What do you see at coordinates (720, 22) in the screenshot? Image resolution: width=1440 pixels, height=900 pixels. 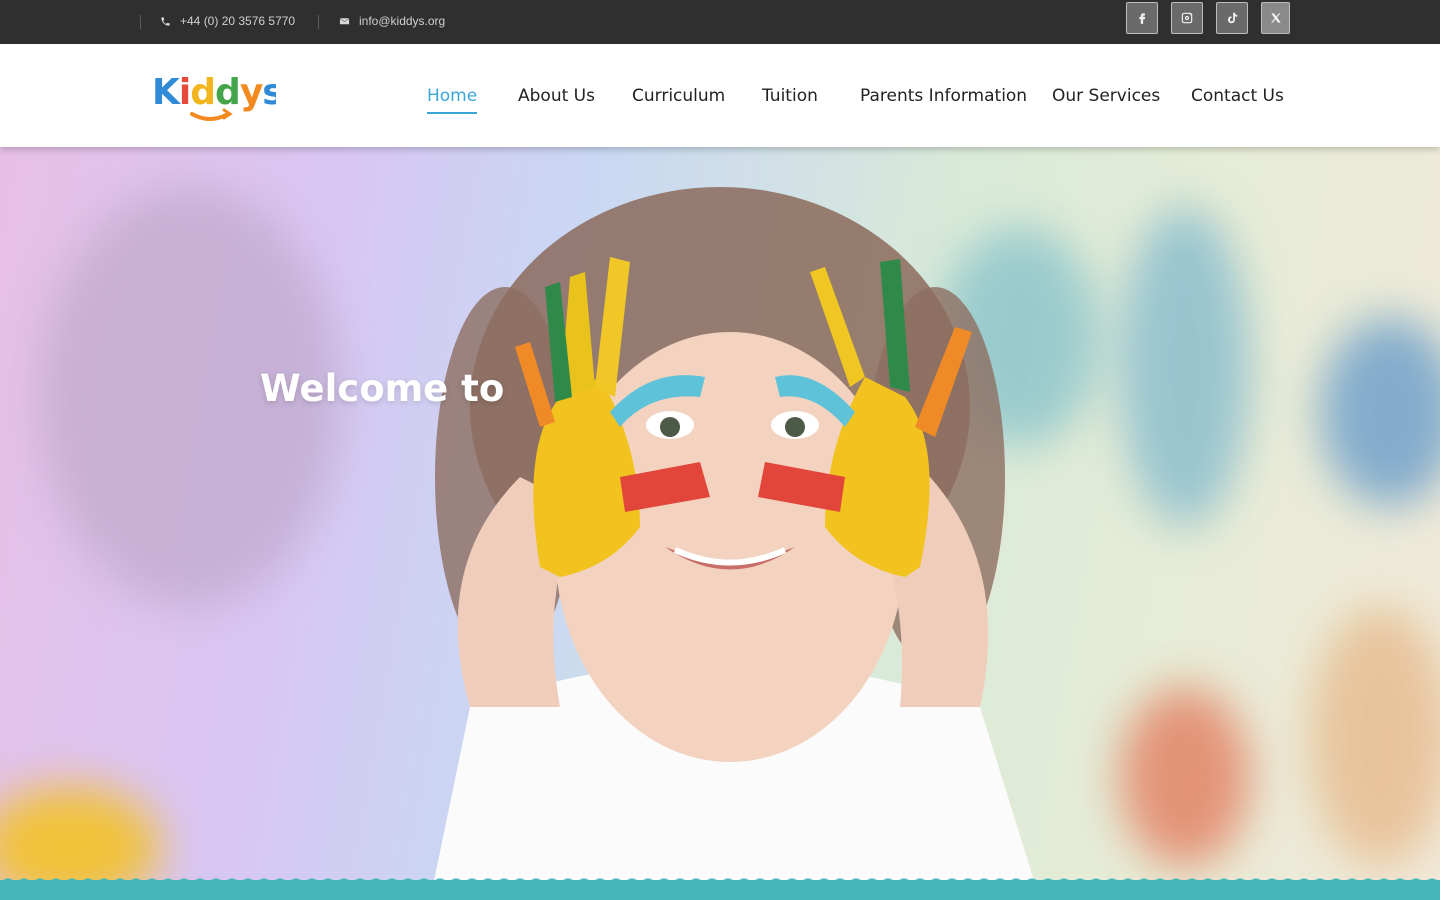 I see `top-bar: +44 (0) 20 3576 5770 info@kiddys.org` at bounding box center [720, 22].